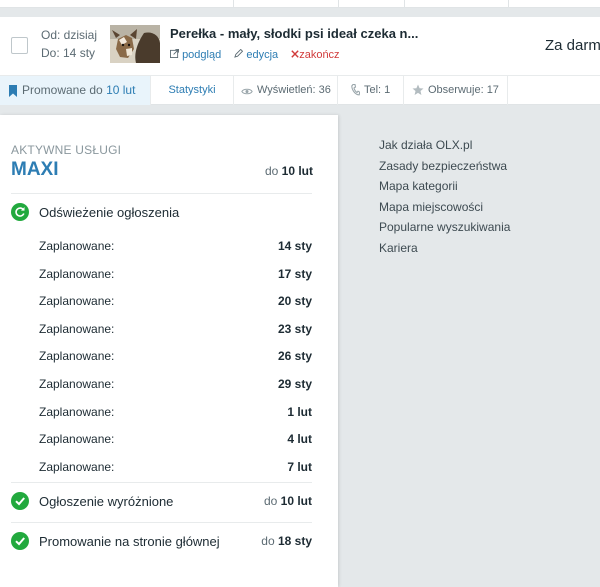 The image size is (600, 587). I want to click on promo-prefix: Promowane do, so click(62, 90).